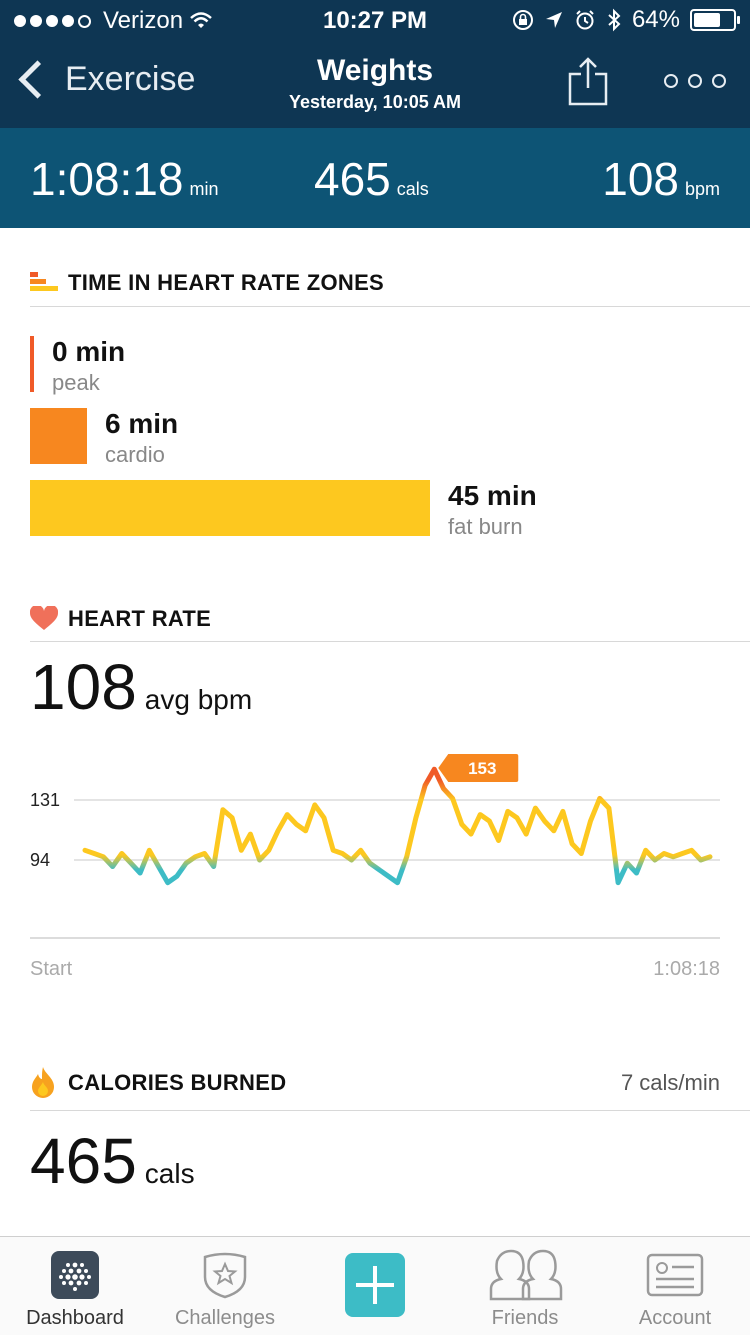 This screenshot has width=750, height=1335. What do you see at coordinates (492, 527) in the screenshot?
I see `zone-fatburn-name: fat burn` at bounding box center [492, 527].